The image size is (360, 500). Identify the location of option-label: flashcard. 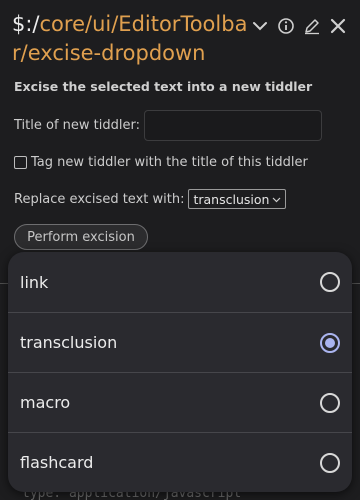
(57, 462).